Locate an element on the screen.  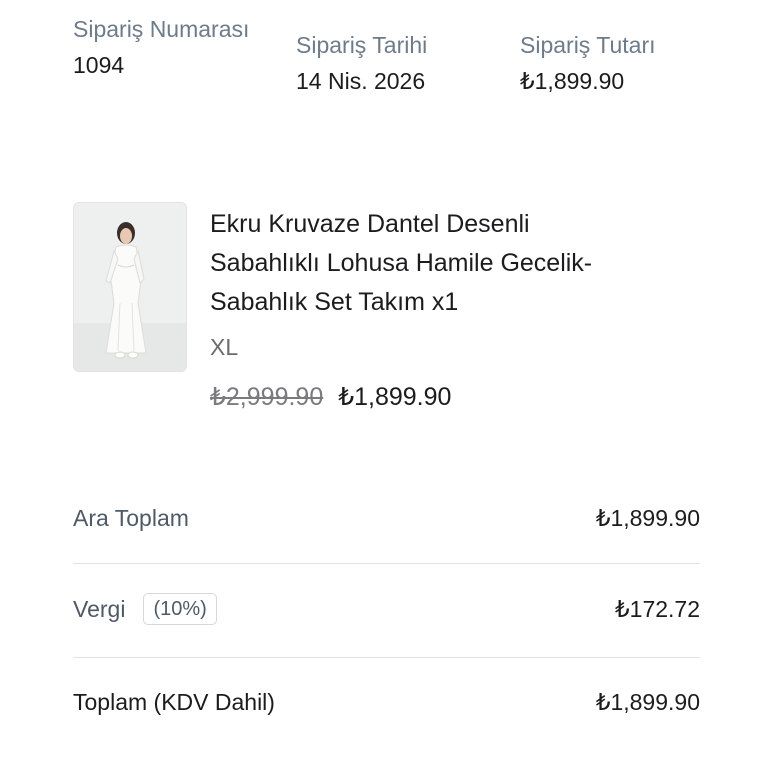
original-price: ₺2,999.90 is located at coordinates (267, 397).